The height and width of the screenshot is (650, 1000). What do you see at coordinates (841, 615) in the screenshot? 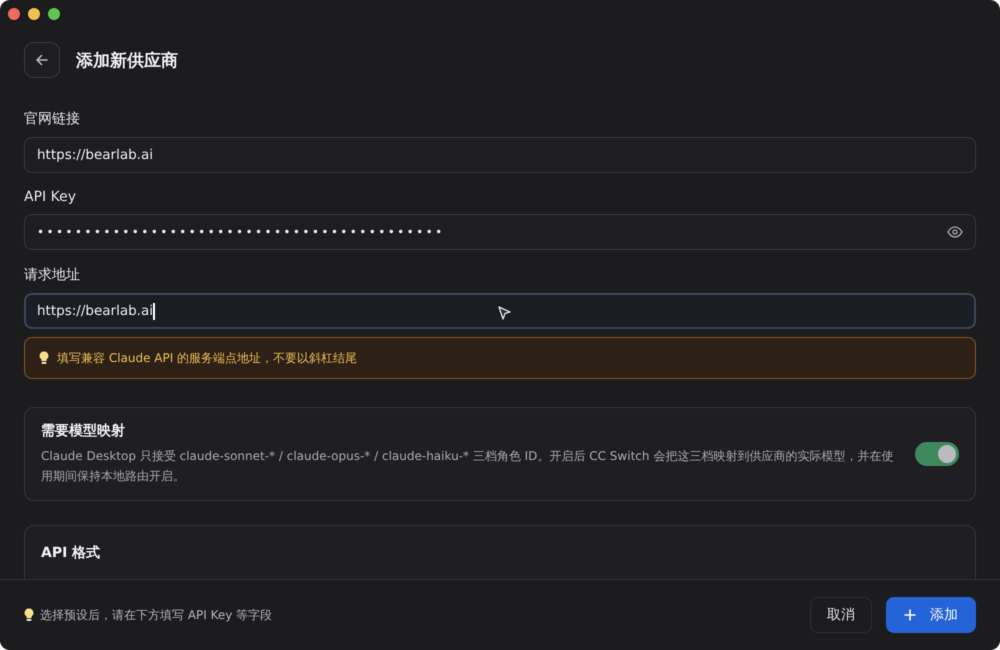
I see `cancel-button: 取消` at bounding box center [841, 615].